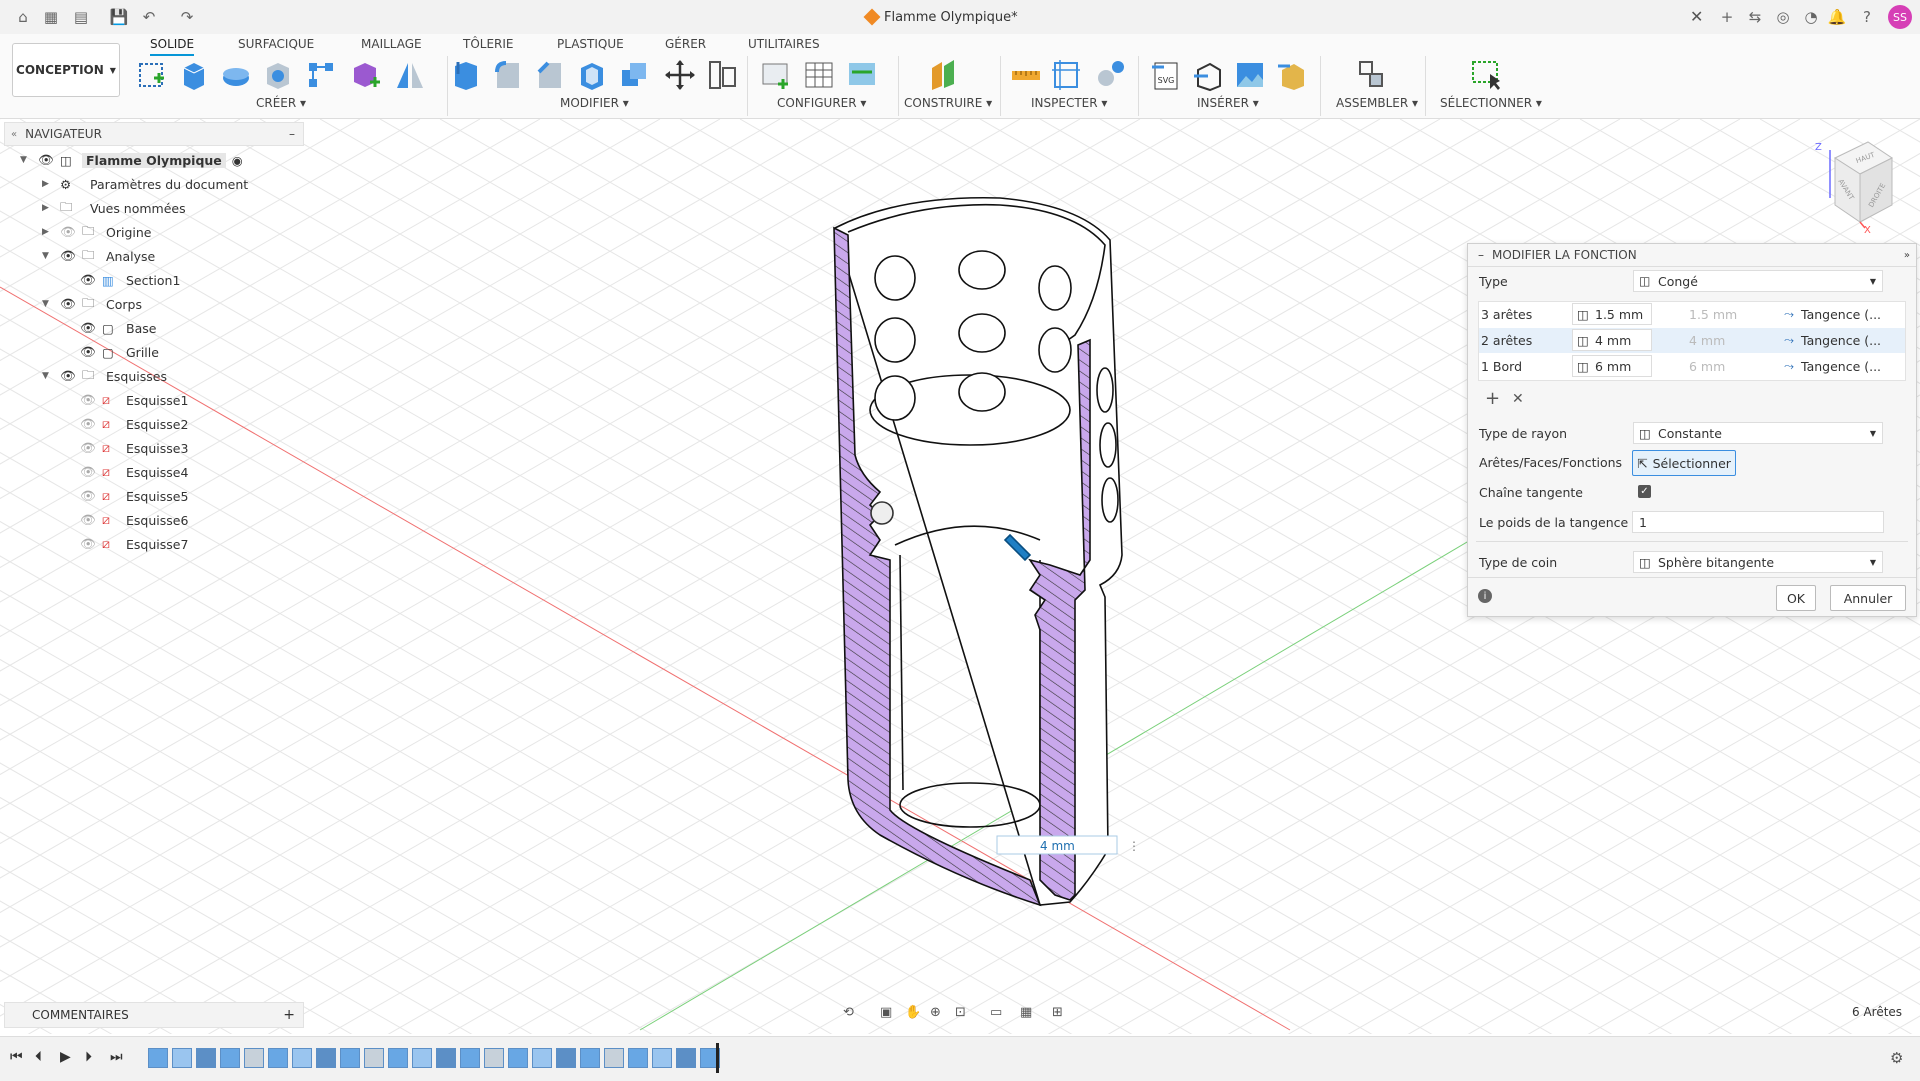 The height and width of the screenshot is (1081, 1920). I want to click on tab-solide: SOLIDE, so click(172, 45).